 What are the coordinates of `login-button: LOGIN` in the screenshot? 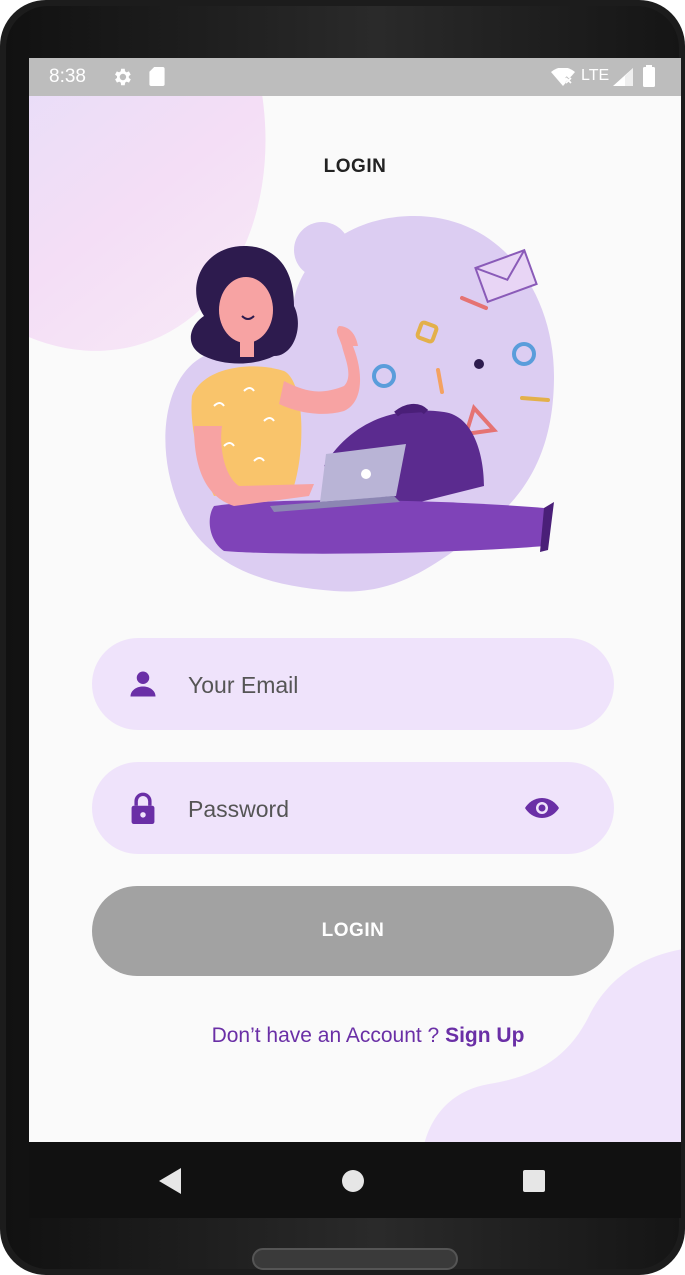 It's located at (353, 931).